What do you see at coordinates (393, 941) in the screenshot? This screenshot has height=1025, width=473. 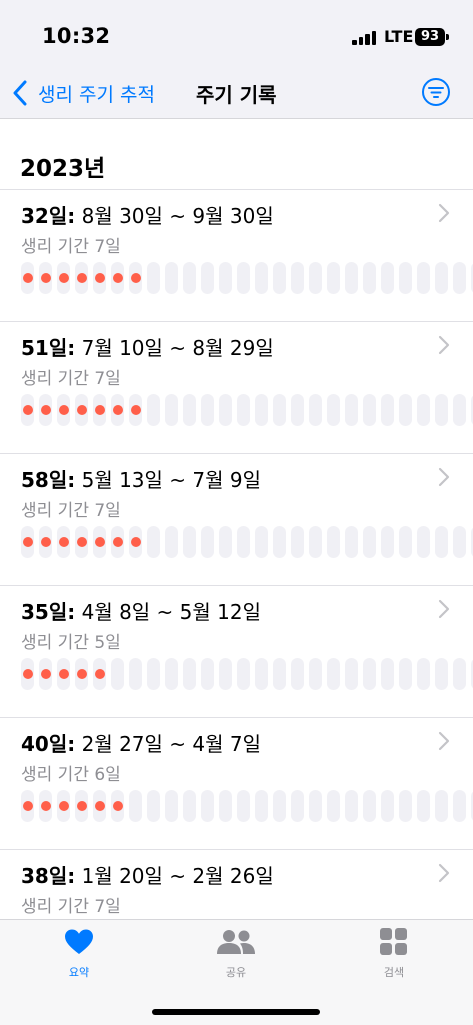 I see `grid-icon` at bounding box center [393, 941].